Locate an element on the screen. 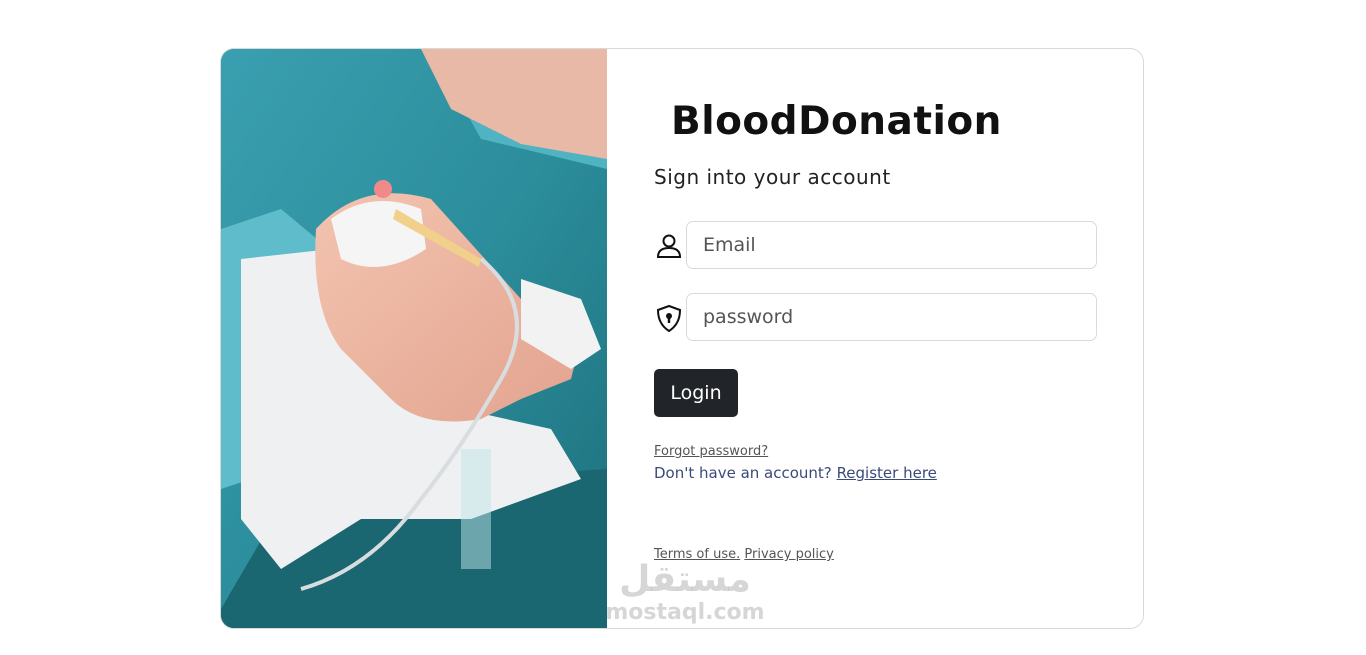 Image resolution: width=1366 pixels, height=655 pixels. register-line: Don't have an account? Register here is located at coordinates (795, 473).